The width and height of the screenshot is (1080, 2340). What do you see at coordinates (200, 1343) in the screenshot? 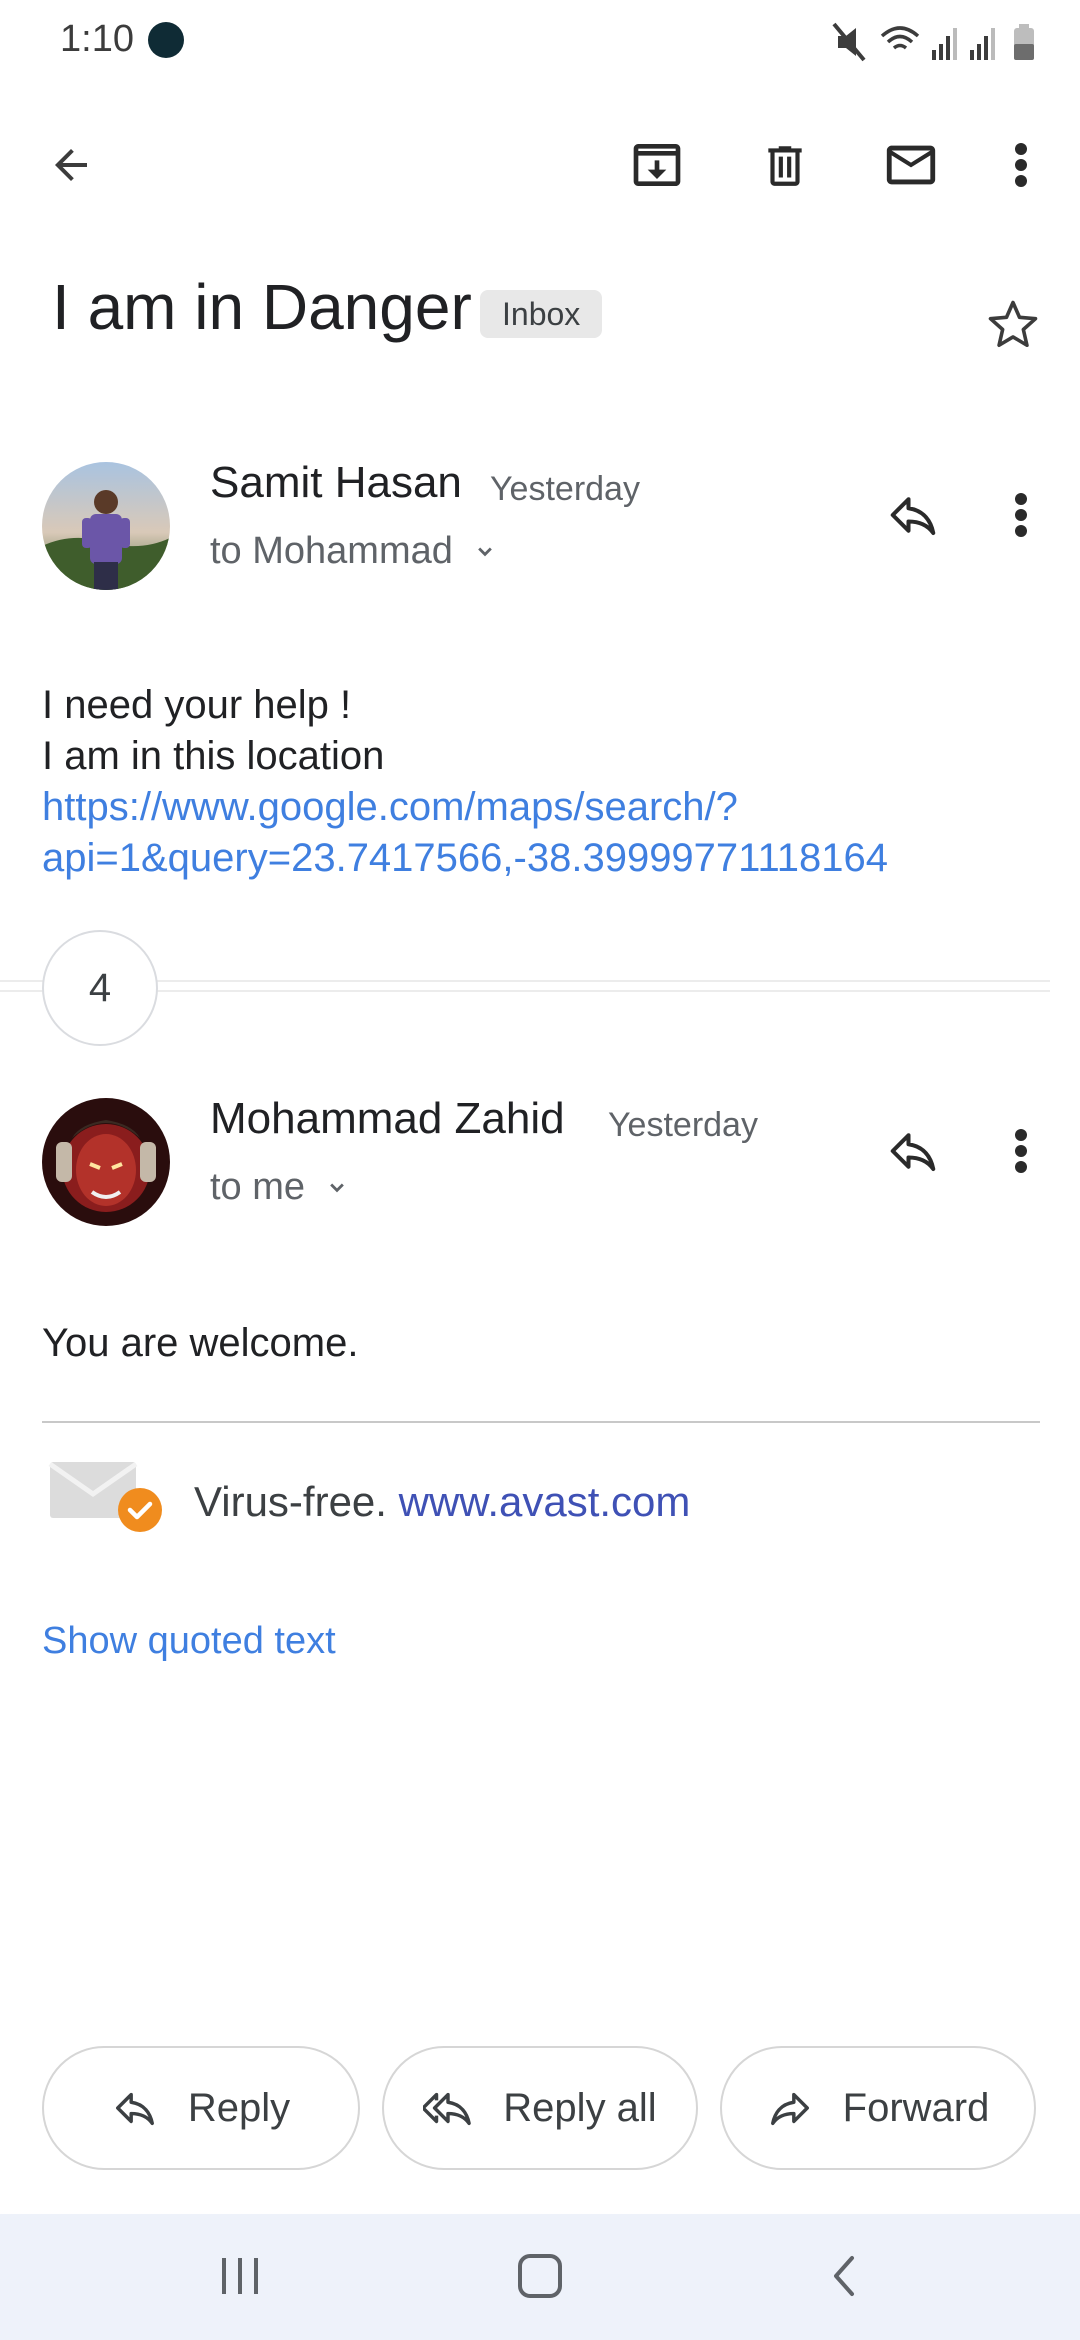
I see `message-body: You are welcome.` at bounding box center [200, 1343].